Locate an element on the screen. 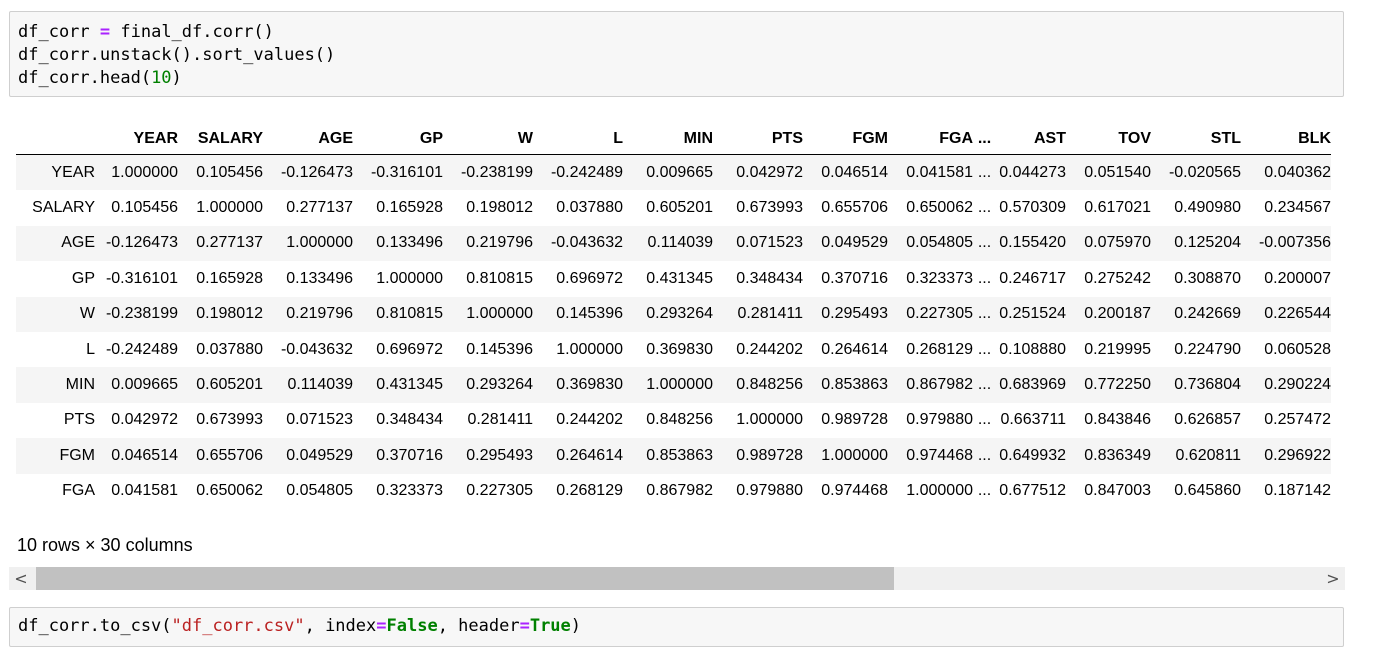 This screenshot has height=655, width=1375. code-token: True is located at coordinates (550, 626).